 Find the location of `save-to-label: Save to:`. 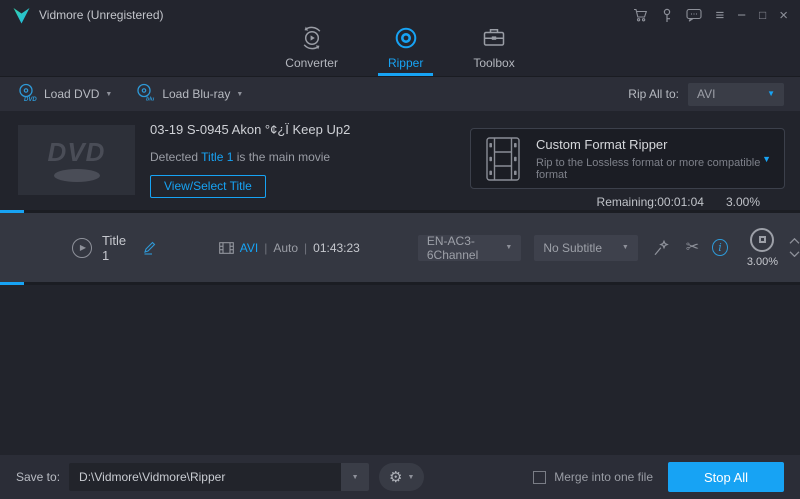

save-to-label: Save to: is located at coordinates (38, 477).